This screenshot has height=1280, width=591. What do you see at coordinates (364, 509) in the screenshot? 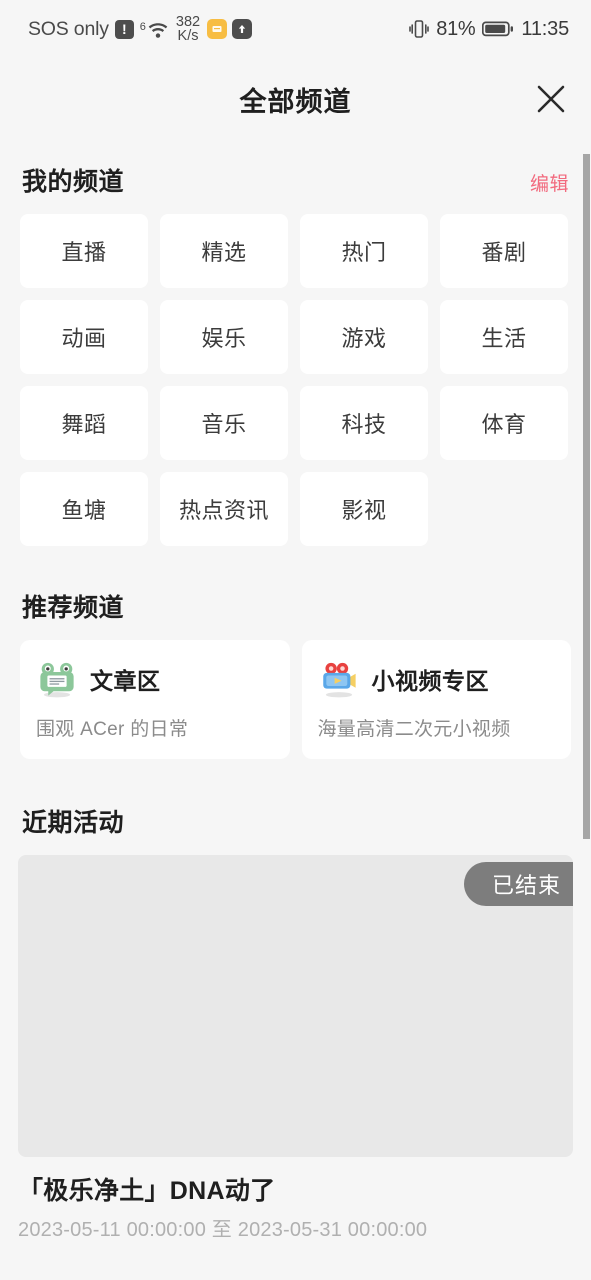
I see `channel-tile: 影视` at bounding box center [364, 509].